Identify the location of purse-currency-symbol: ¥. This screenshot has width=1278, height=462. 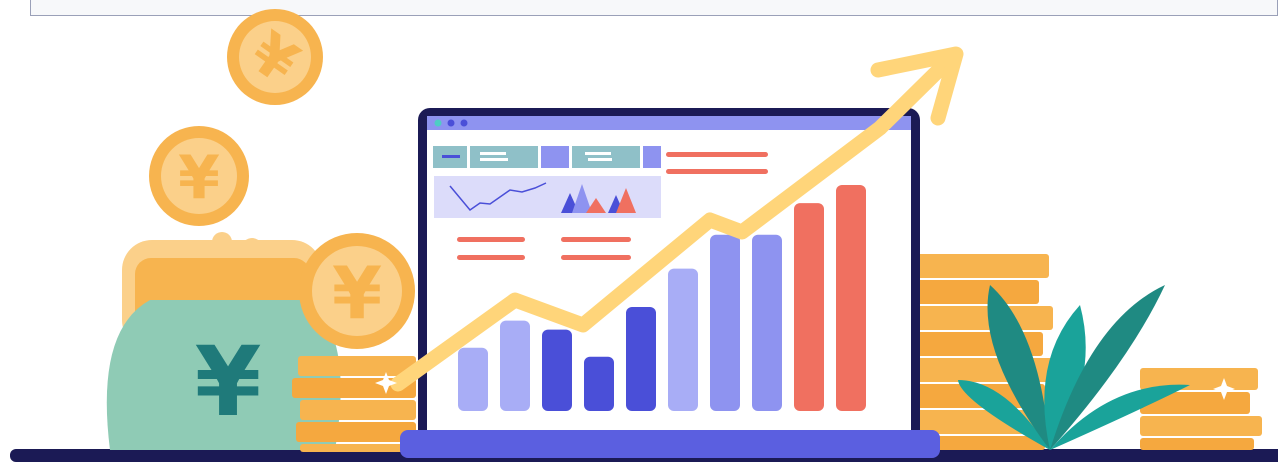
(228, 382).